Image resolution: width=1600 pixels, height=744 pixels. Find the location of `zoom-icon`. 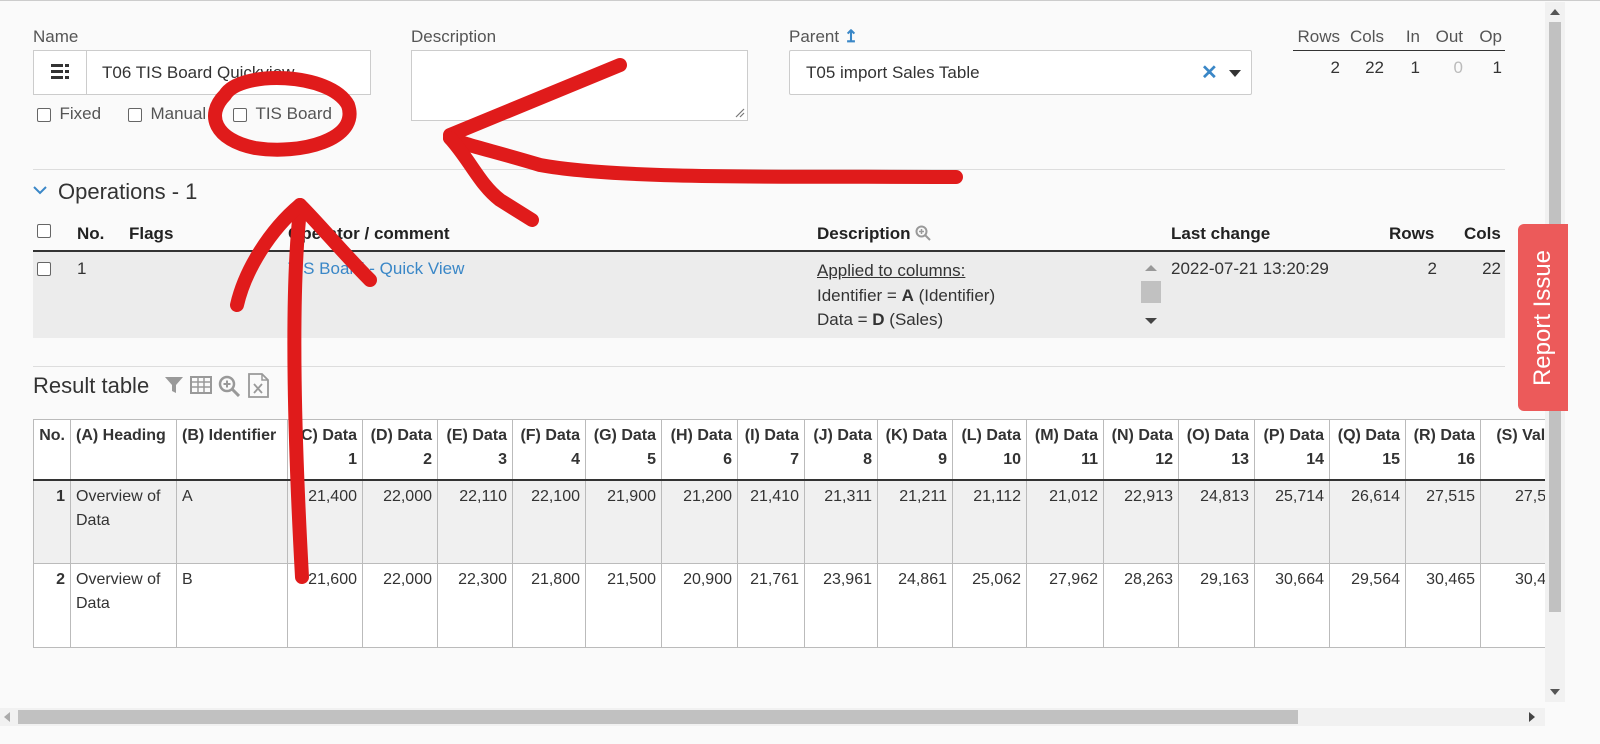

zoom-icon is located at coordinates (229, 386).